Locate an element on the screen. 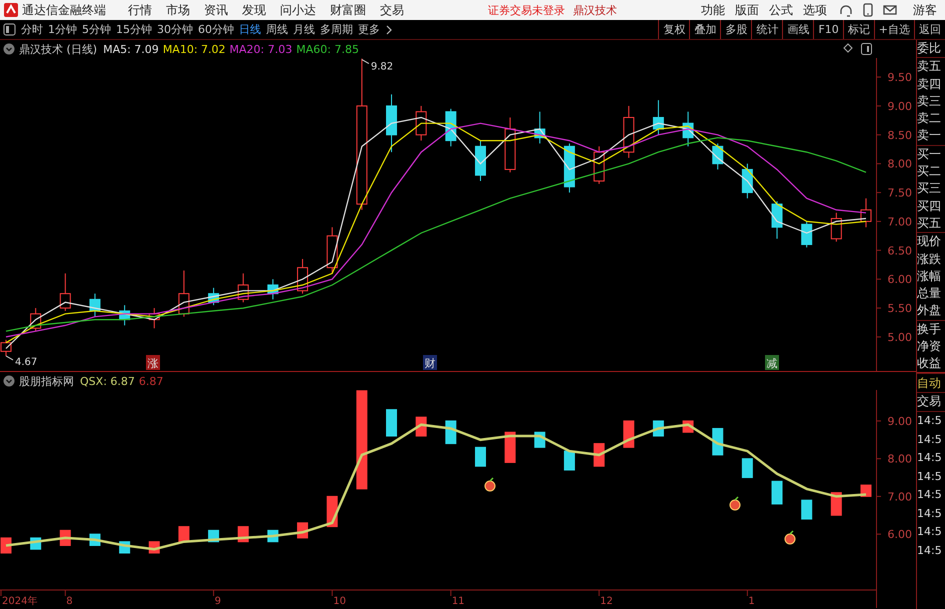 This screenshot has height=609, width=945. indicator-title: 鼎汉技术 (日线) is located at coordinates (58, 49).